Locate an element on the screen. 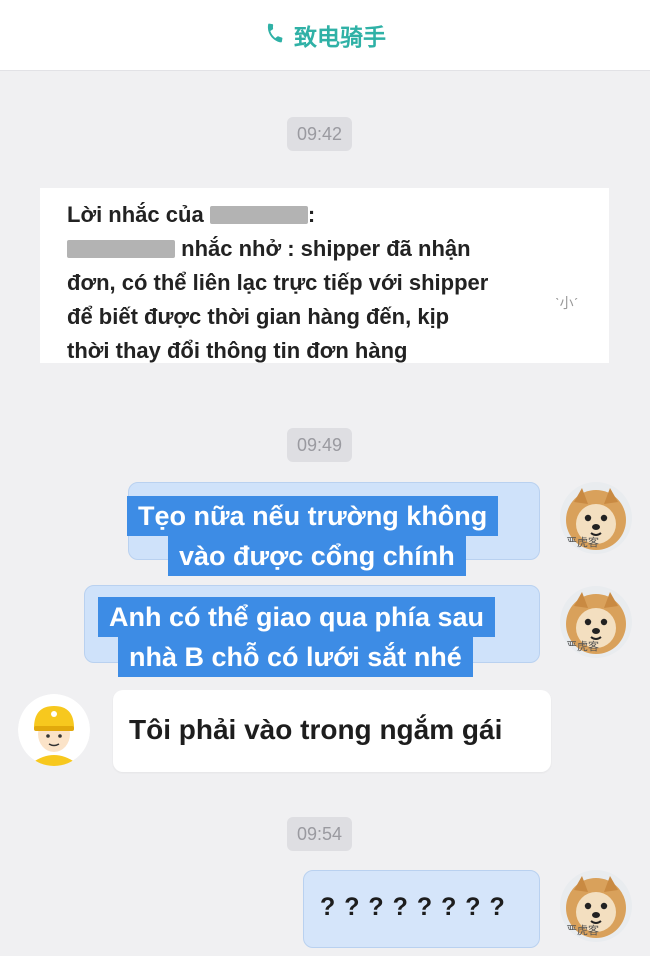 The height and width of the screenshot is (956, 650). message-text: ? ? ? ? ? ? ? ? is located at coordinates (413, 907).